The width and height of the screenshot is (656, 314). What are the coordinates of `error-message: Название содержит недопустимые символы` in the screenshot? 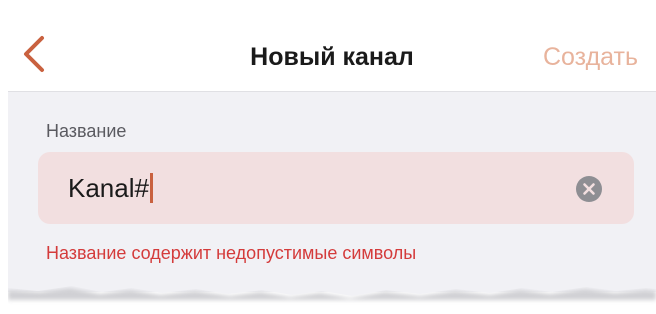 It's located at (231, 253).